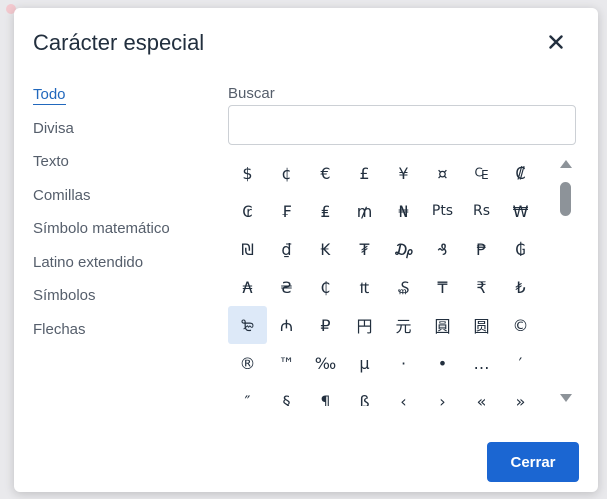  Describe the element at coordinates (325, 211) in the screenshot. I see `character-cell: ₤` at that location.